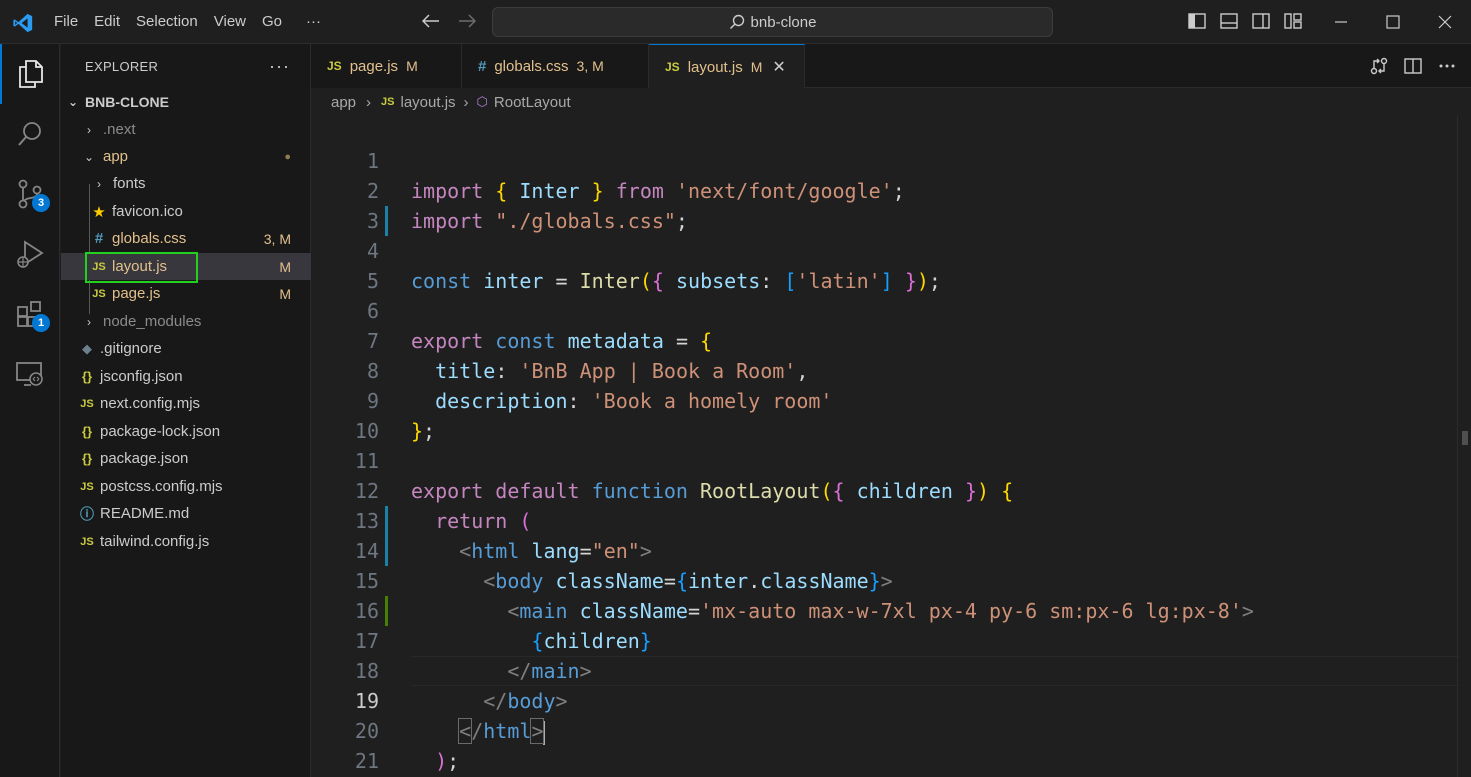  I want to click on tab-page-js: JS page.js M, so click(386, 66).